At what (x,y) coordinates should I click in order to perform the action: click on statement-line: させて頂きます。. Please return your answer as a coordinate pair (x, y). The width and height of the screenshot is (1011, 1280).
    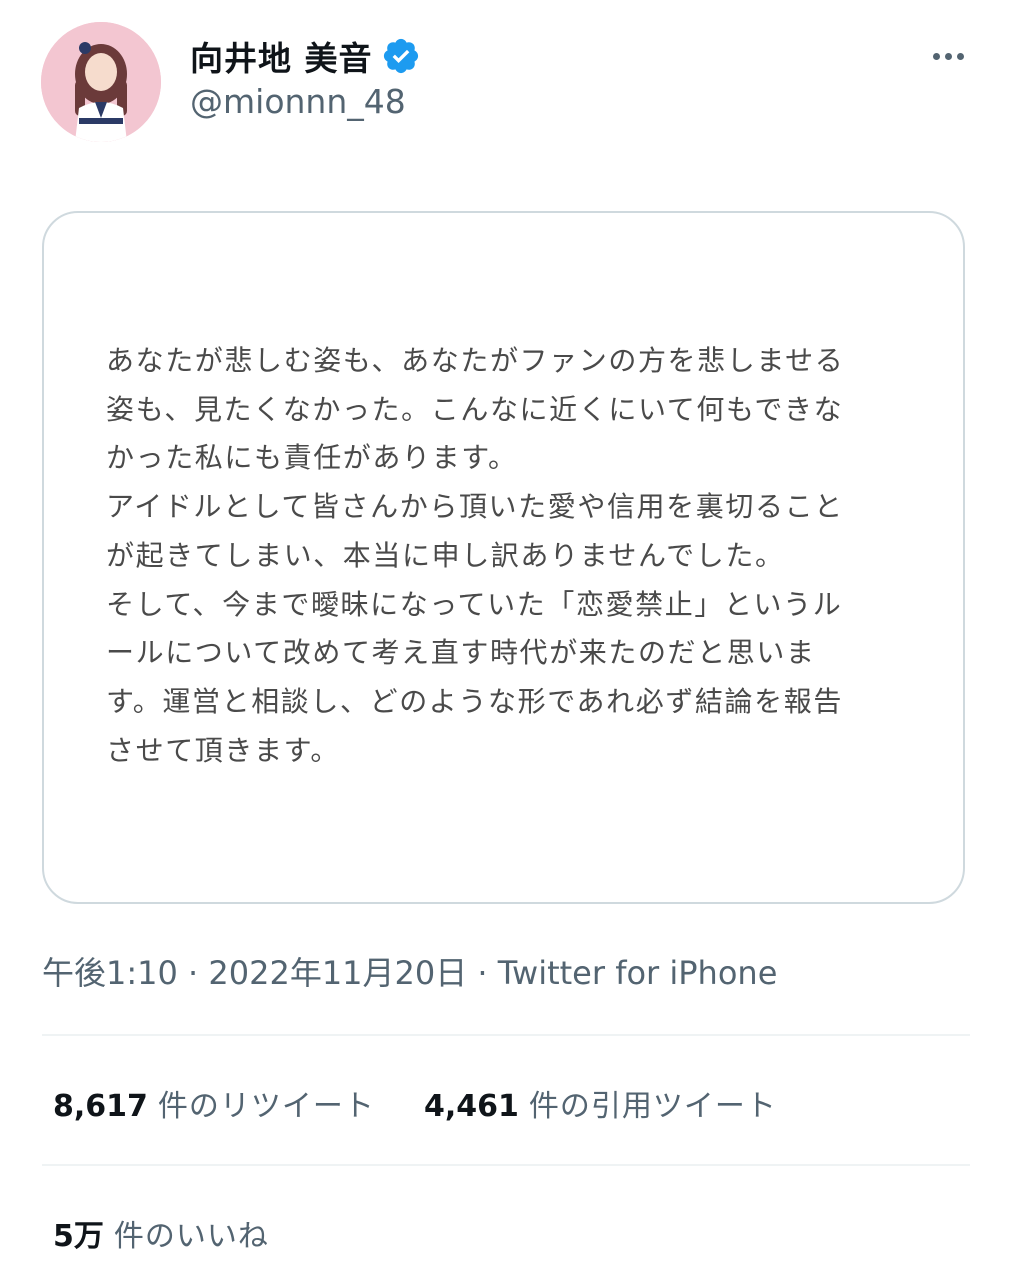
    Looking at the image, I should click on (223, 750).